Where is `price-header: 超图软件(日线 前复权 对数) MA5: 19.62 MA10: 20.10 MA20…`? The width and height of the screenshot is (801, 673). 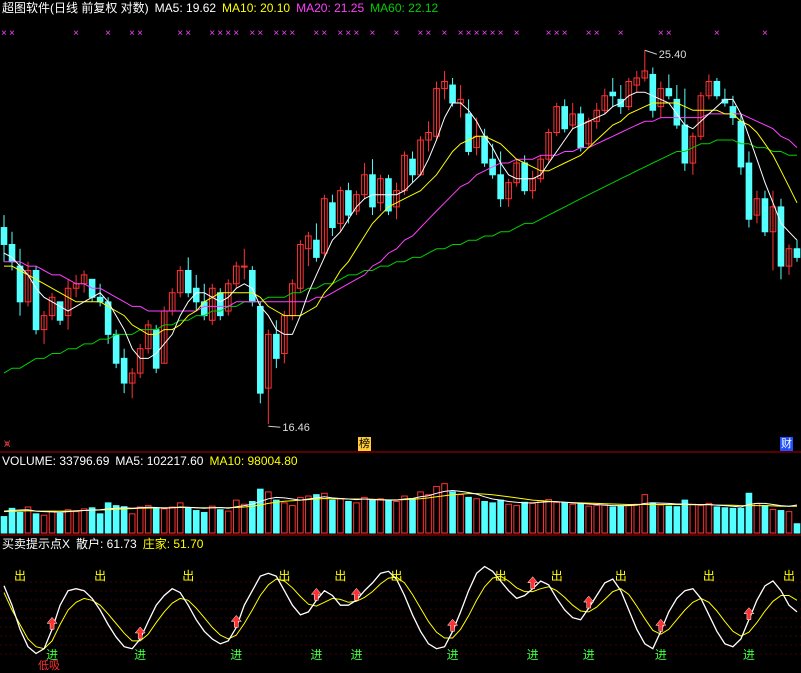
price-header: 超图软件(日线 前复权 对数) MA5: 19.62 MA10: 20.10 MA20… is located at coordinates (223, 8).